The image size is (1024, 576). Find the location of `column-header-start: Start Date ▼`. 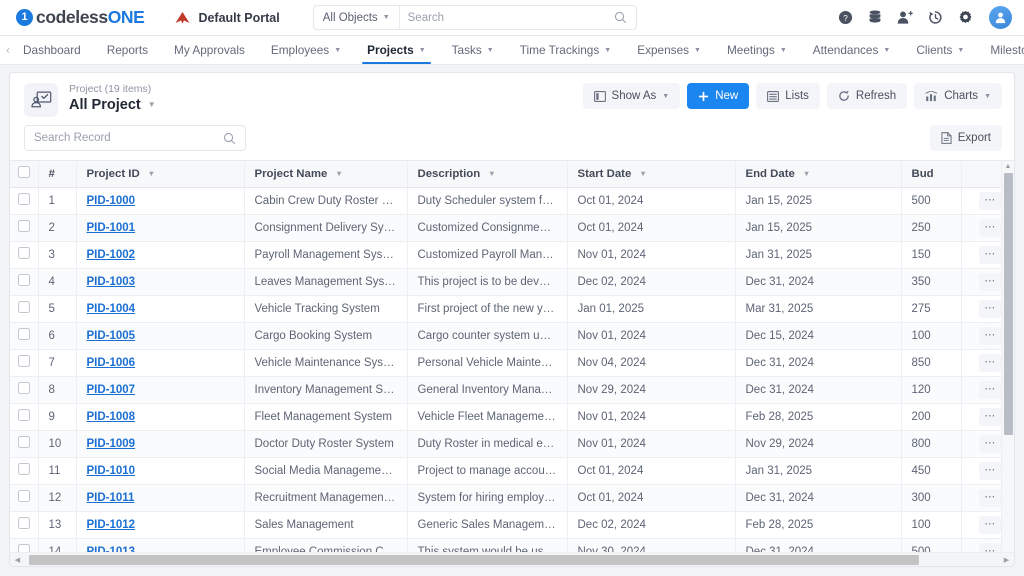

column-header-start: Start Date ▼ is located at coordinates (651, 174).